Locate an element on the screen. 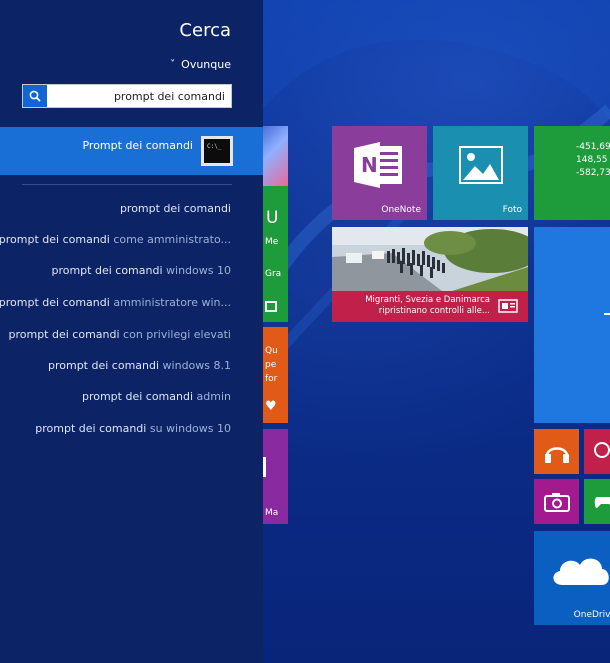 The image size is (610, 663). tile-label: OneDrive is located at coordinates (591, 615).